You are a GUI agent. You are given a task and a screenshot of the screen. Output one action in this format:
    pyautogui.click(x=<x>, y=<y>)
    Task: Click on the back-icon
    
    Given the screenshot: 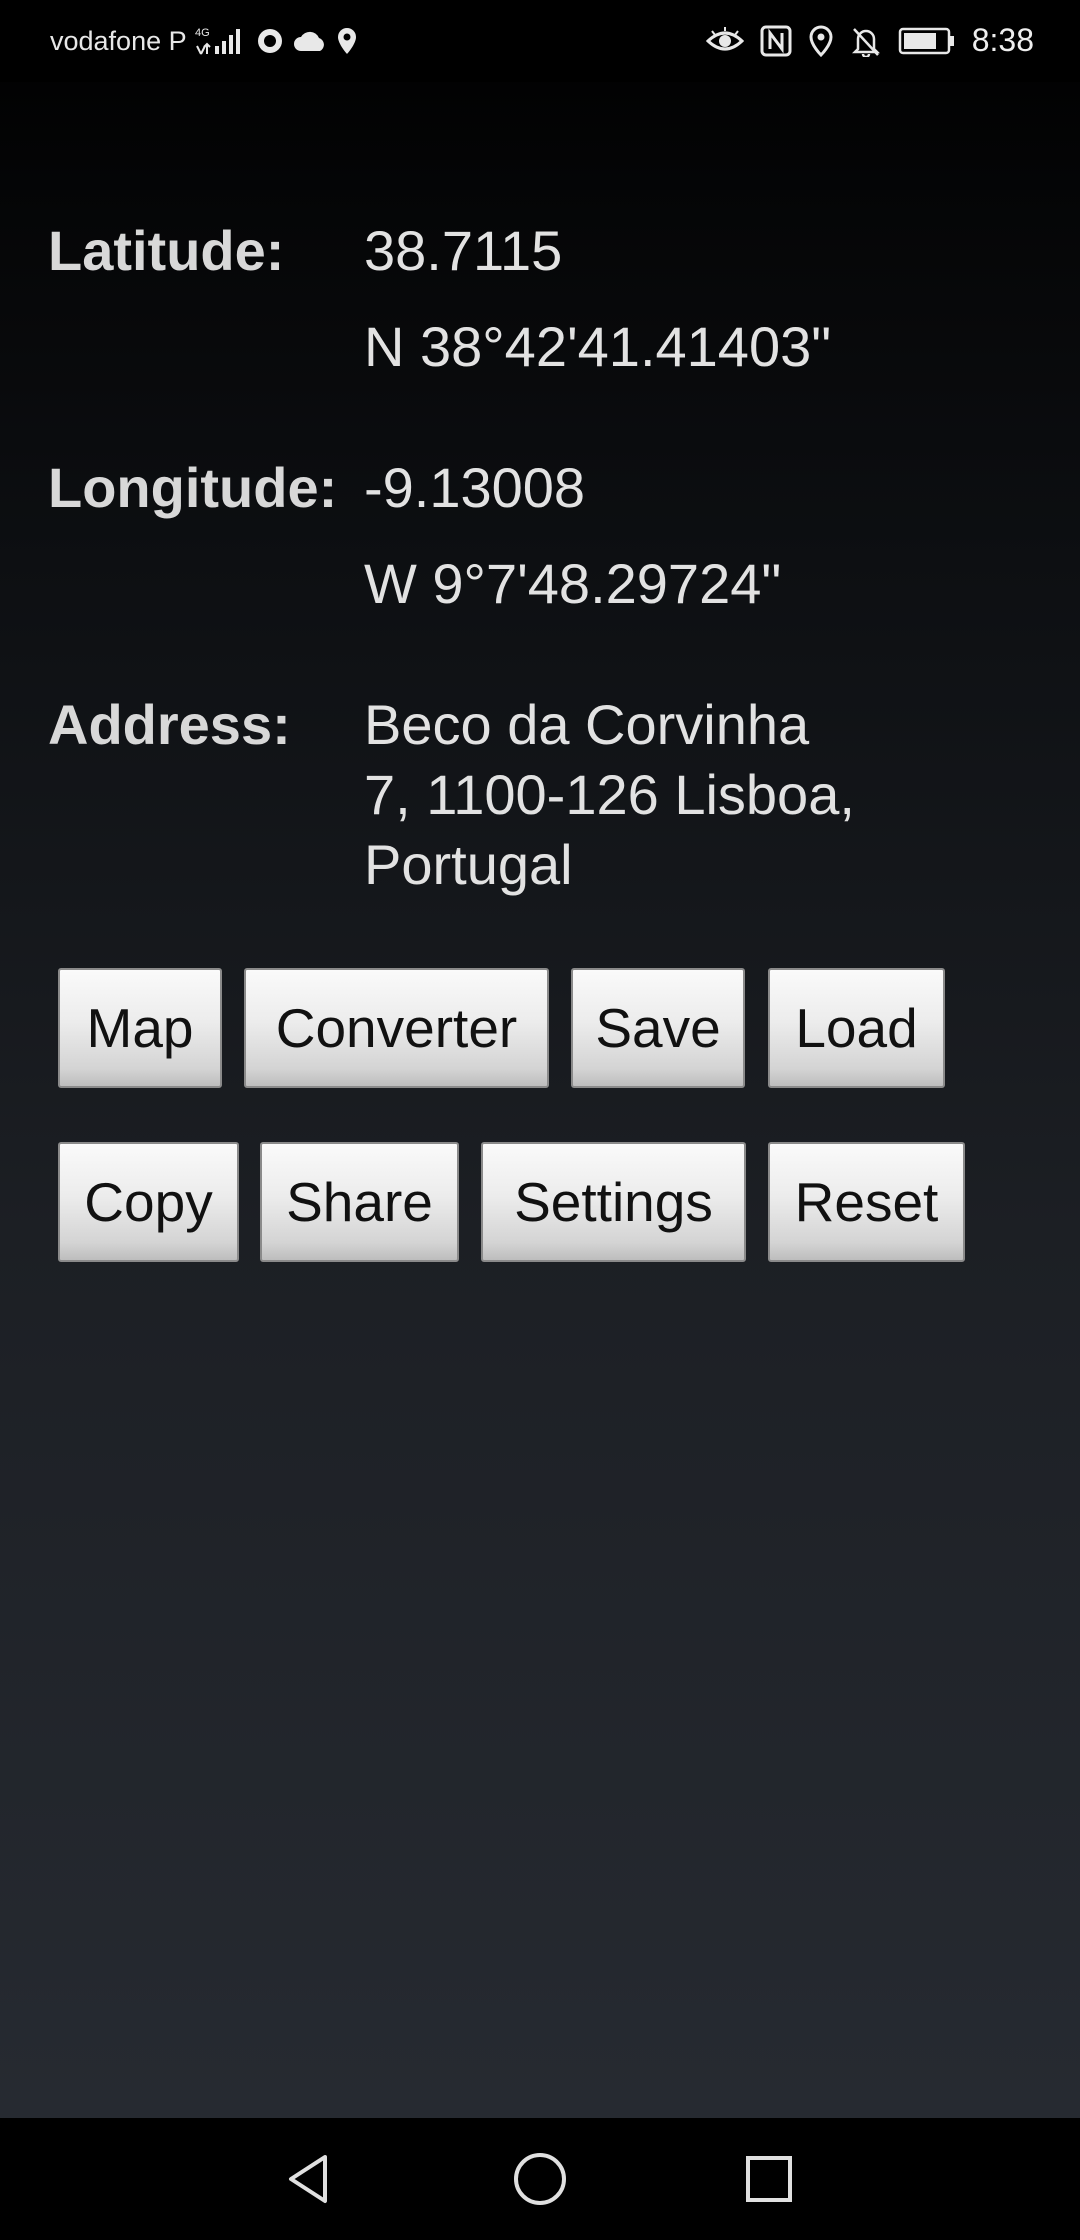 What is the action you would take?
    pyautogui.click(x=309, y=2179)
    